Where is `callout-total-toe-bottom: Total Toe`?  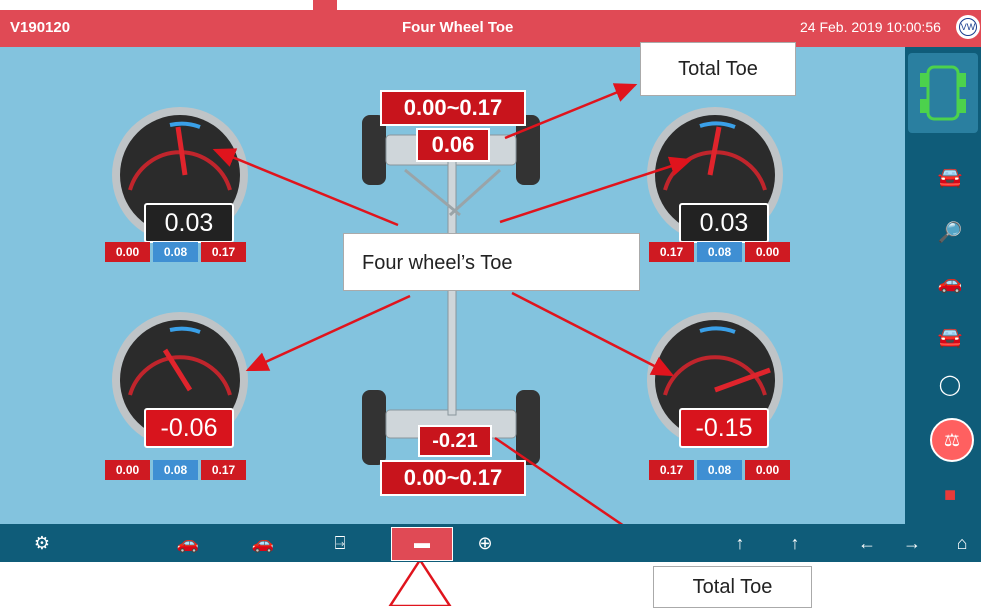 callout-total-toe-bottom: Total Toe is located at coordinates (732, 587).